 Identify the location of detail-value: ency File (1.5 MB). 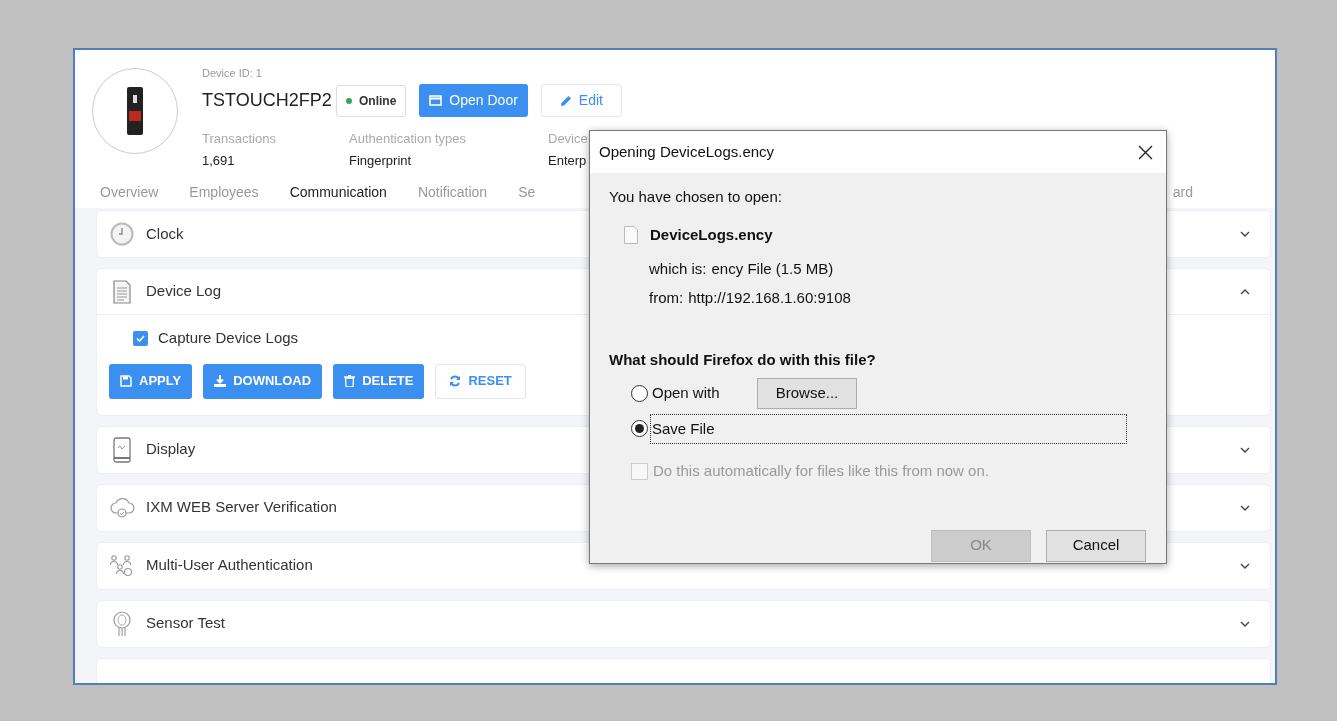
(772, 269).